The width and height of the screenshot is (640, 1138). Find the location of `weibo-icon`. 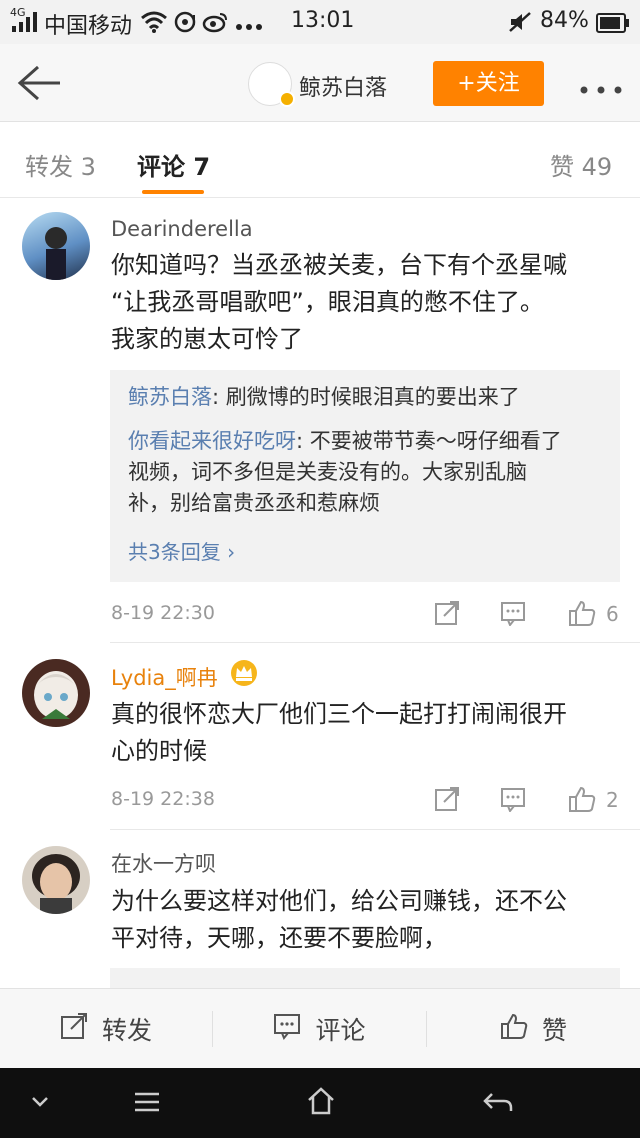

weibo-icon is located at coordinates (215, 24).